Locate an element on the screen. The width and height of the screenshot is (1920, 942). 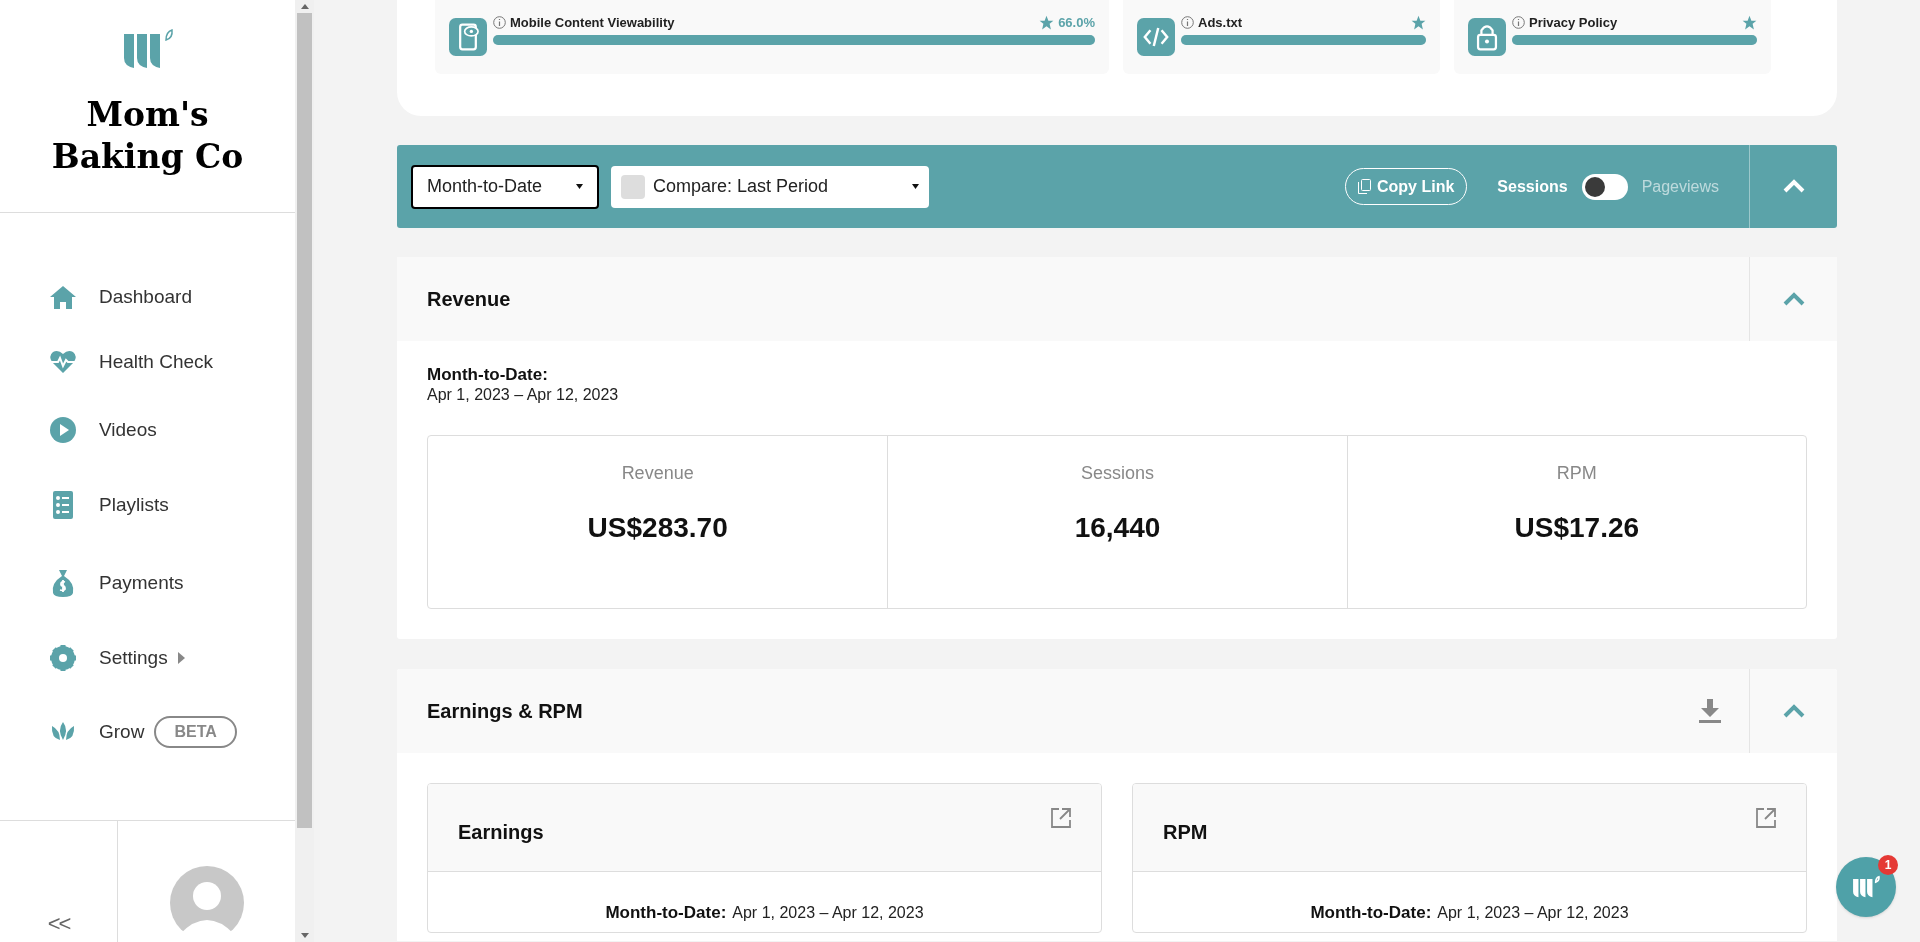
play-icon is located at coordinates (63, 430).